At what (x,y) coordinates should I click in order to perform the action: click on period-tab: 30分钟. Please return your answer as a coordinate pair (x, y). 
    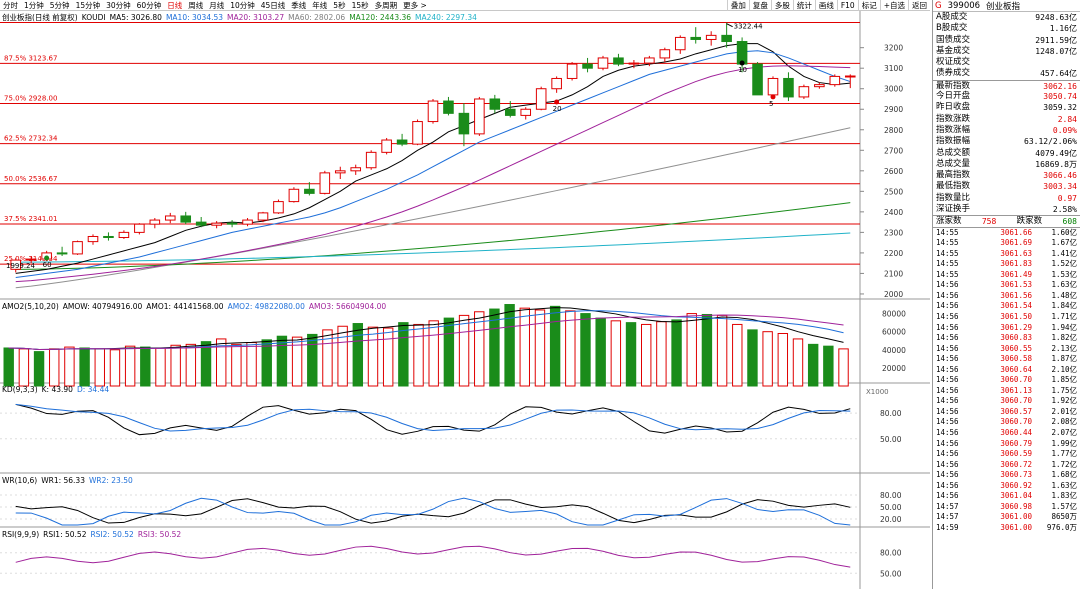
    Looking at the image, I should click on (118, 5).